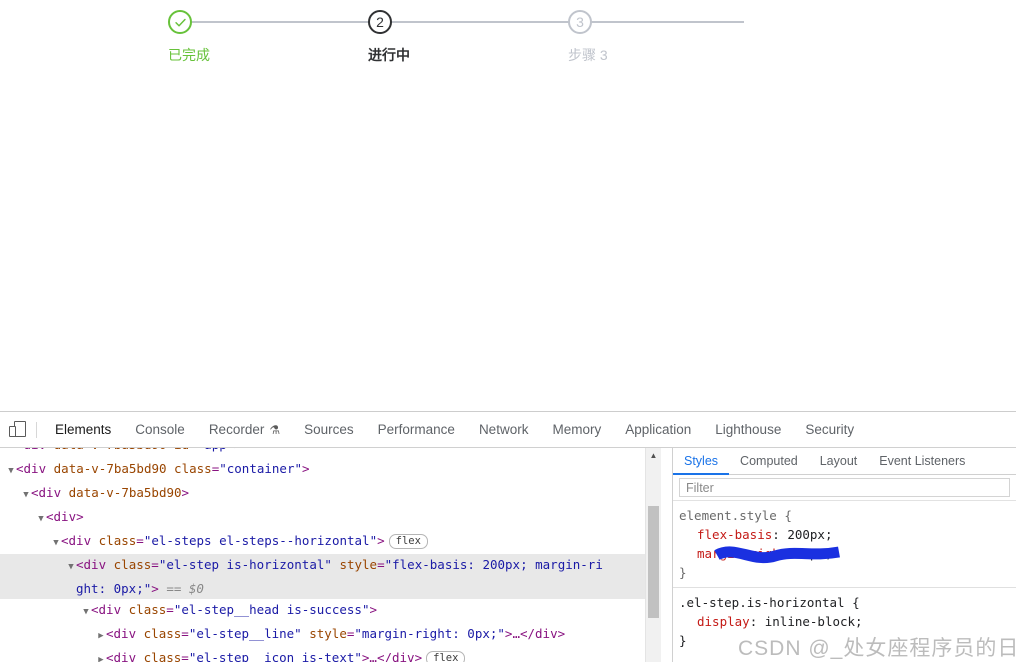  What do you see at coordinates (769, 602) in the screenshot?
I see `css-selector-text: .el-step.is-horizontal {` at bounding box center [769, 602].